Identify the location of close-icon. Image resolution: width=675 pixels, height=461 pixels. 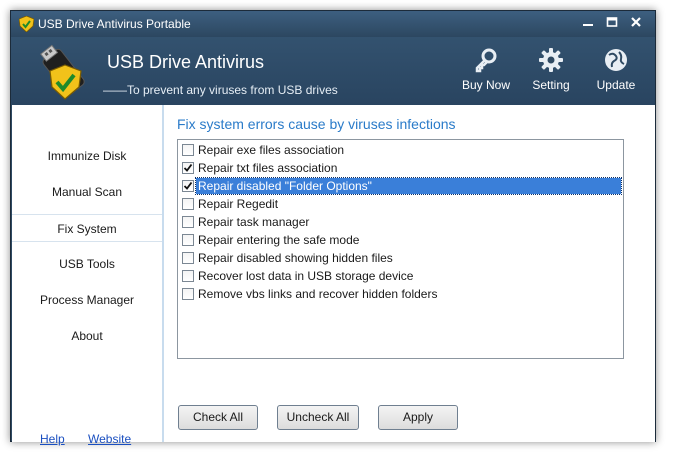
(636, 24).